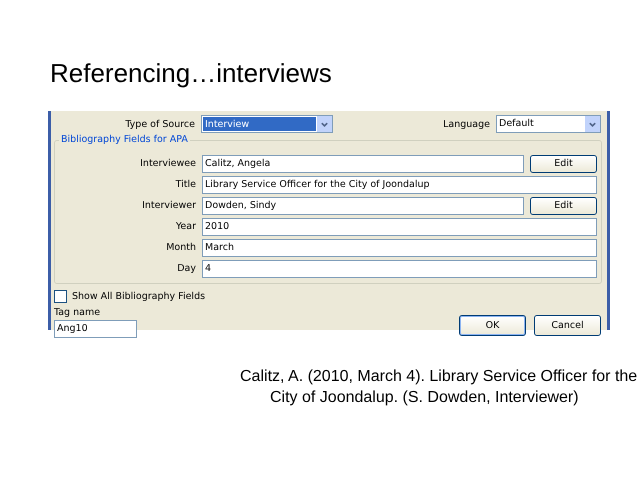  What do you see at coordinates (191, 73) in the screenshot?
I see `slide-title: Referencing…interviews` at bounding box center [191, 73].